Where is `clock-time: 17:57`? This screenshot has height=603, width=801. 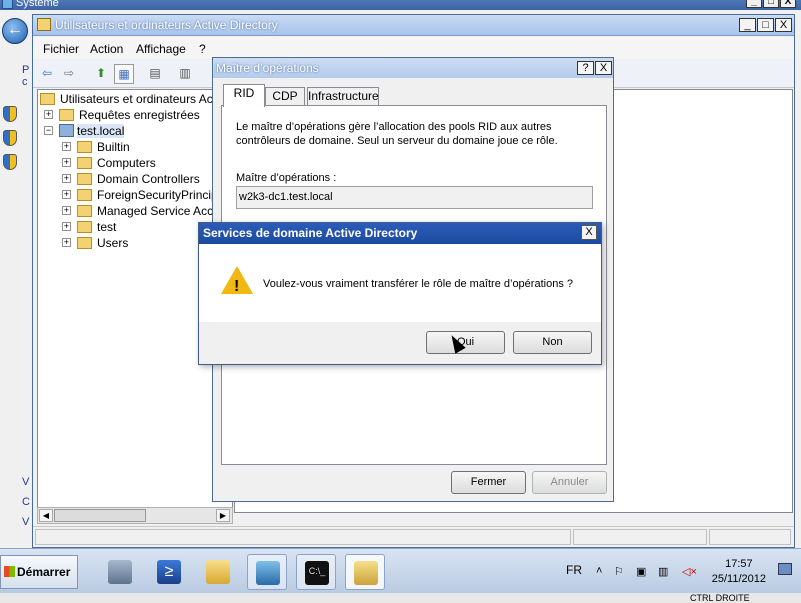
clock-time: 17:57 is located at coordinates (739, 564).